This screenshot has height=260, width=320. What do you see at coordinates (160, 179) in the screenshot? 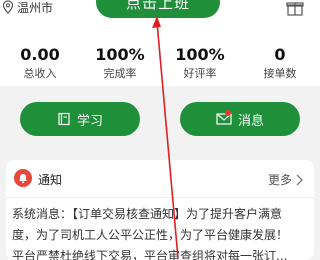
I see `notice-header: 通知 更多` at bounding box center [160, 179].